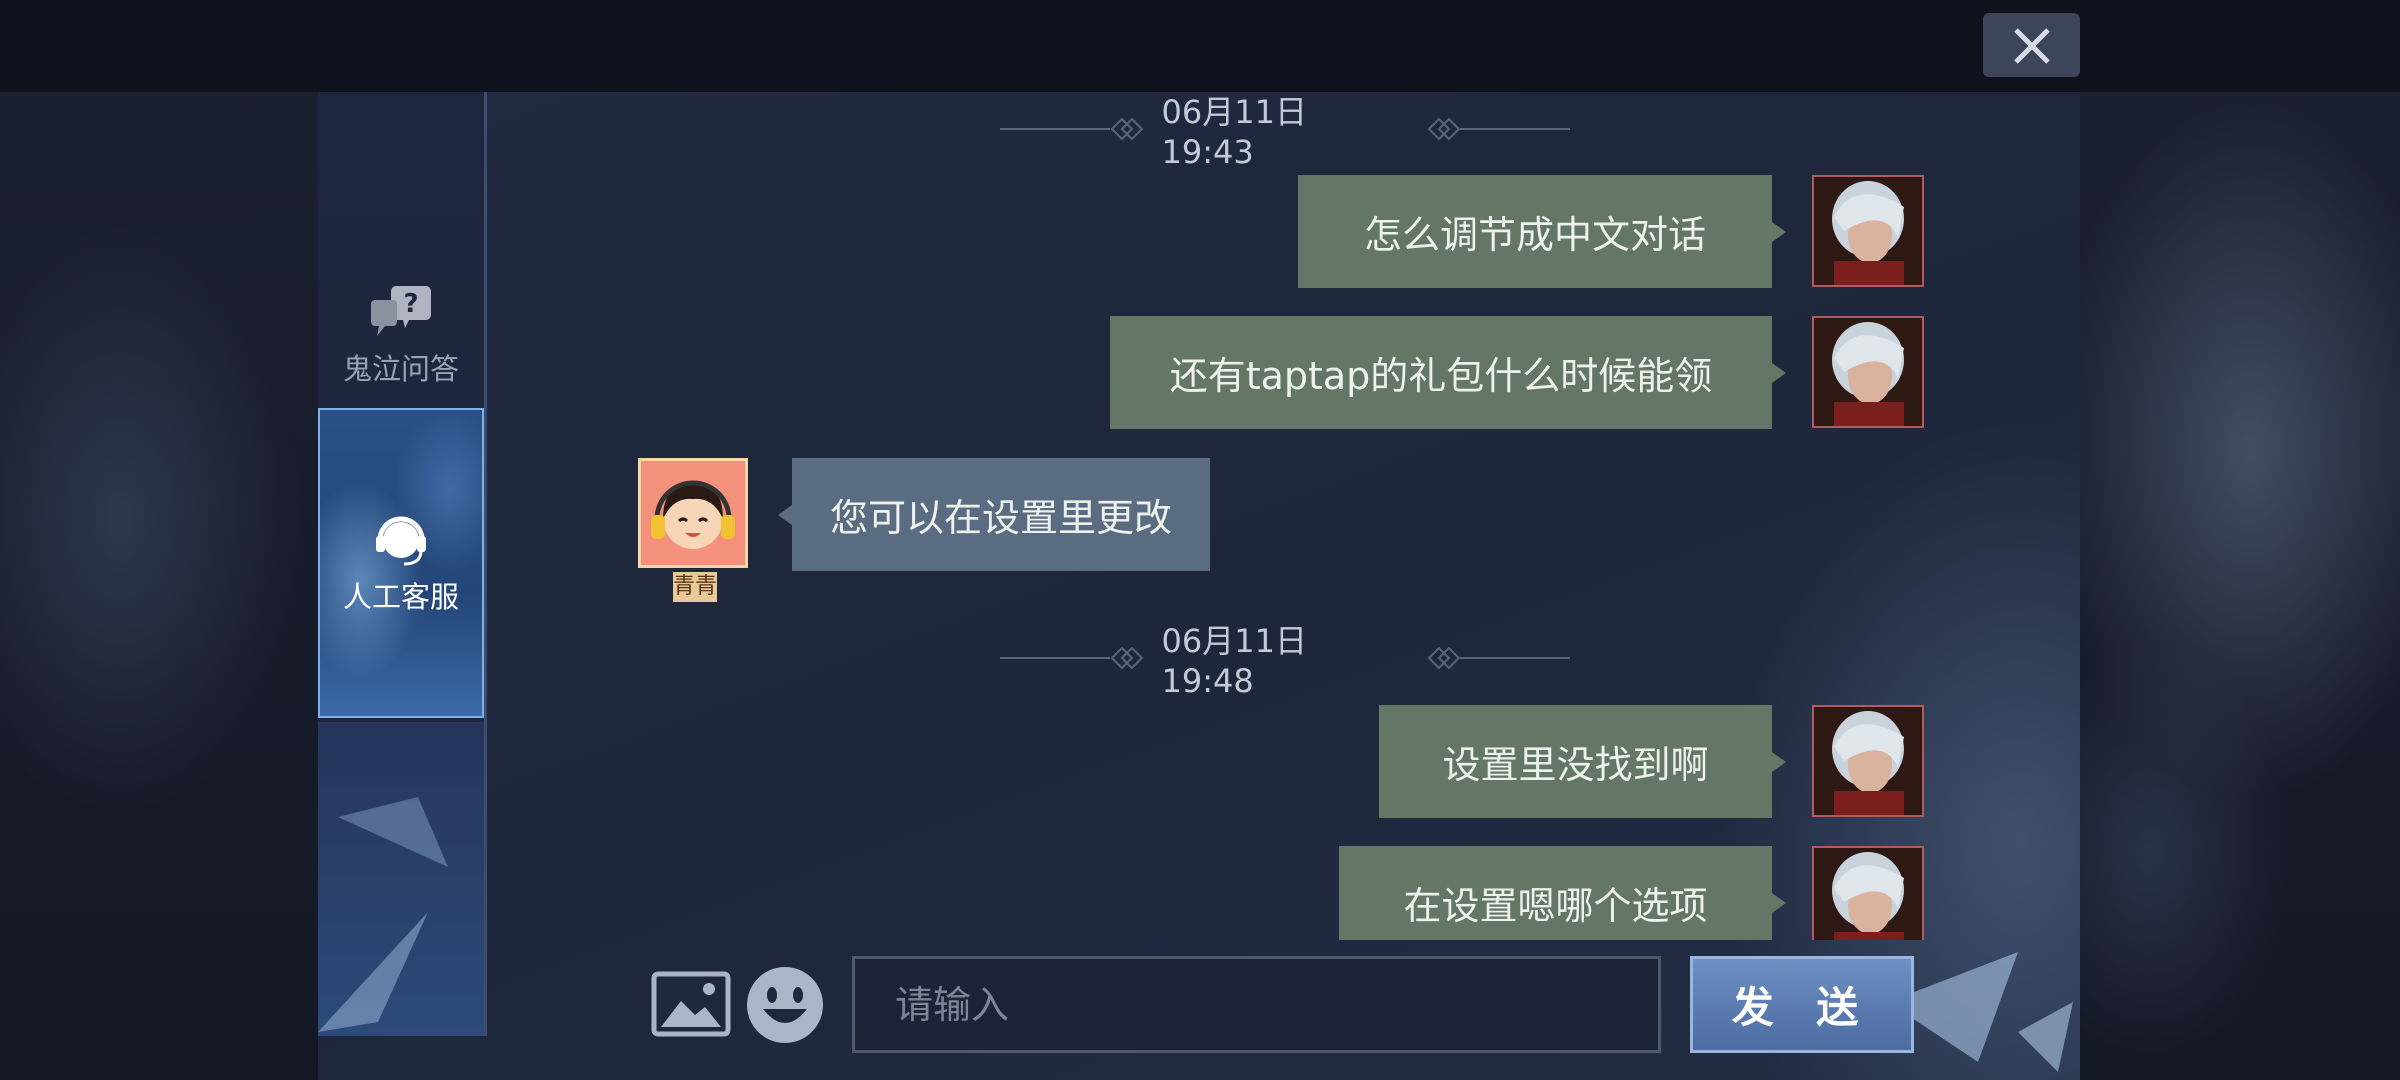 The image size is (2400, 1080). I want to click on emoji-button, so click(785, 1005).